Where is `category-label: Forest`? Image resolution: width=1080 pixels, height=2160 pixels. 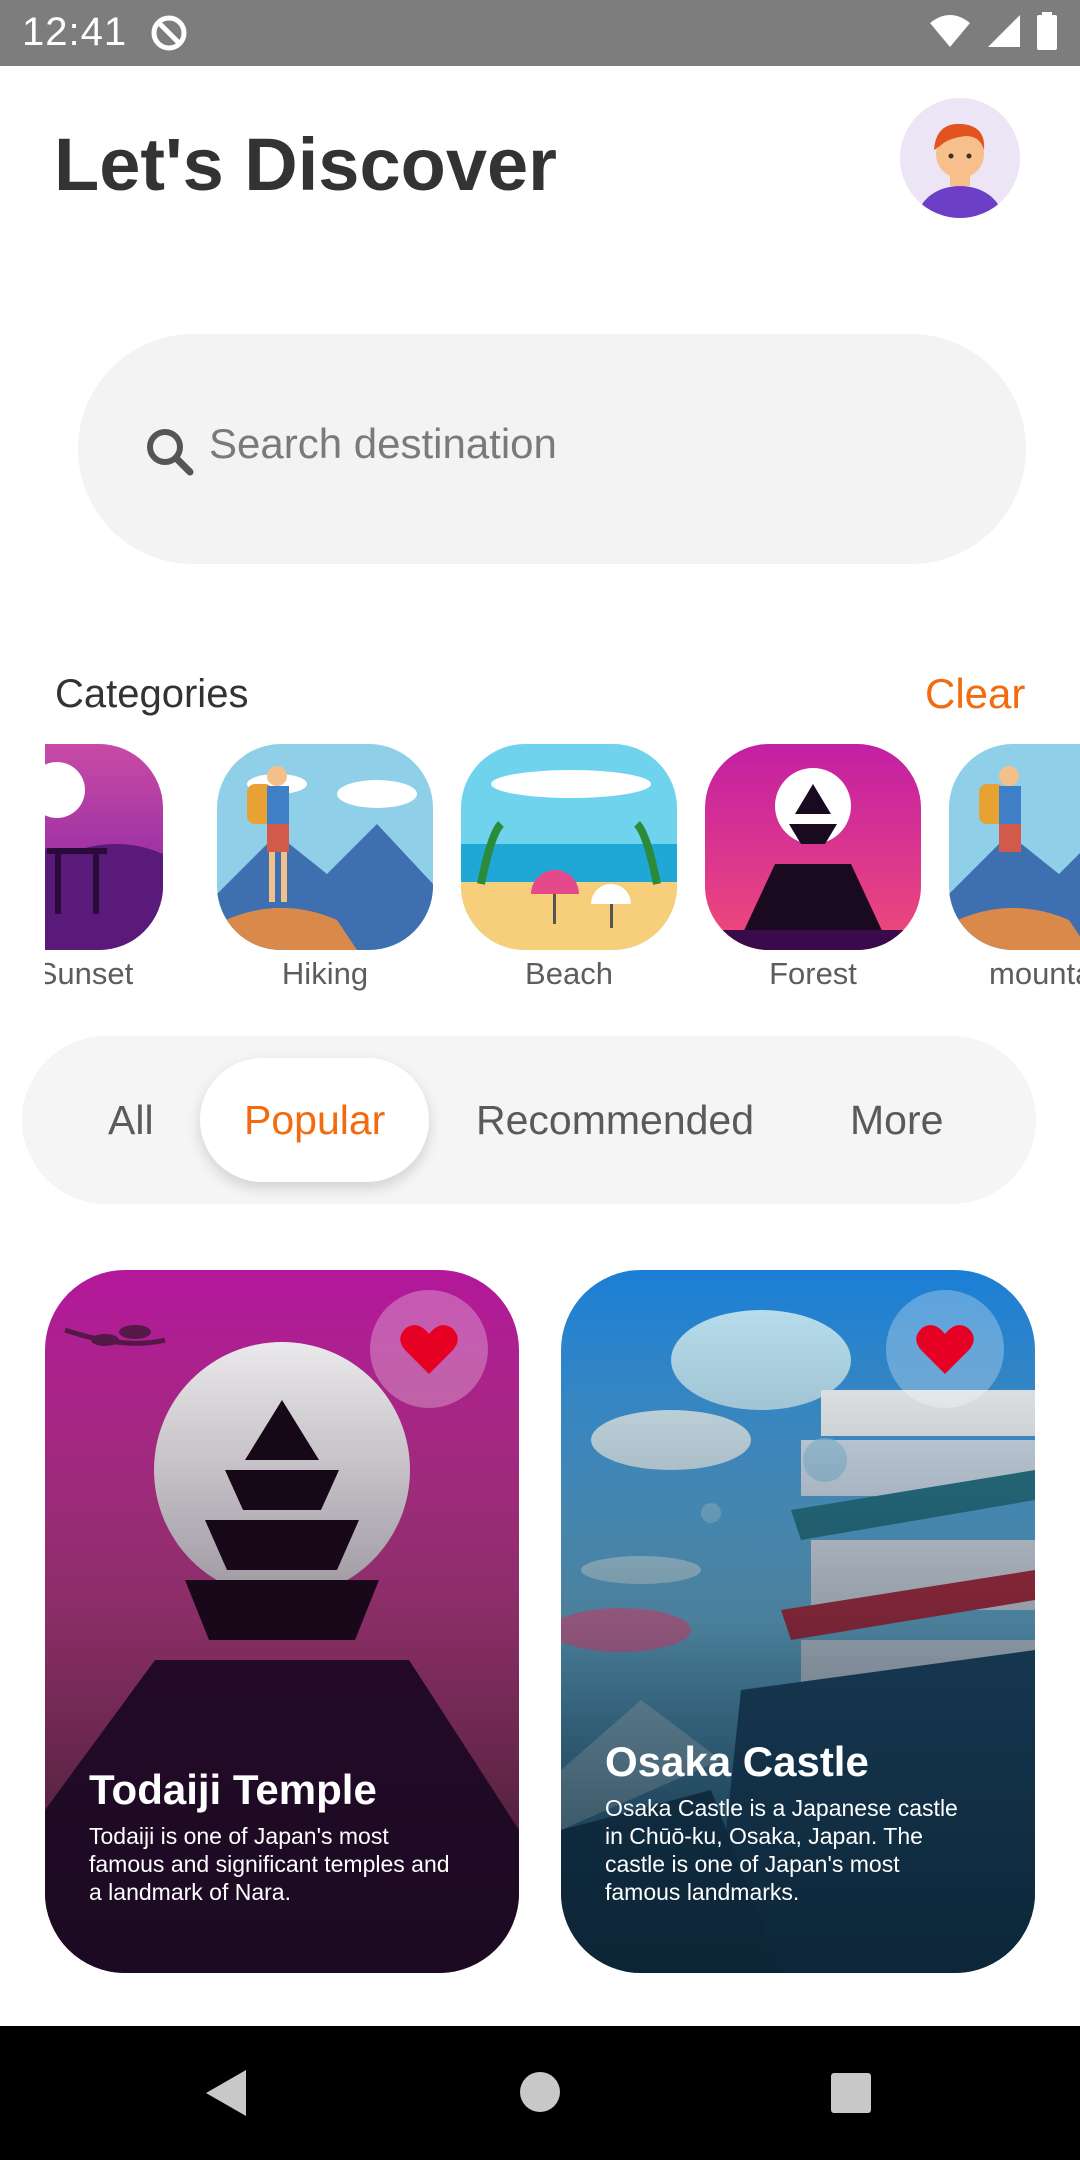
category-label: Forest is located at coordinates (813, 973).